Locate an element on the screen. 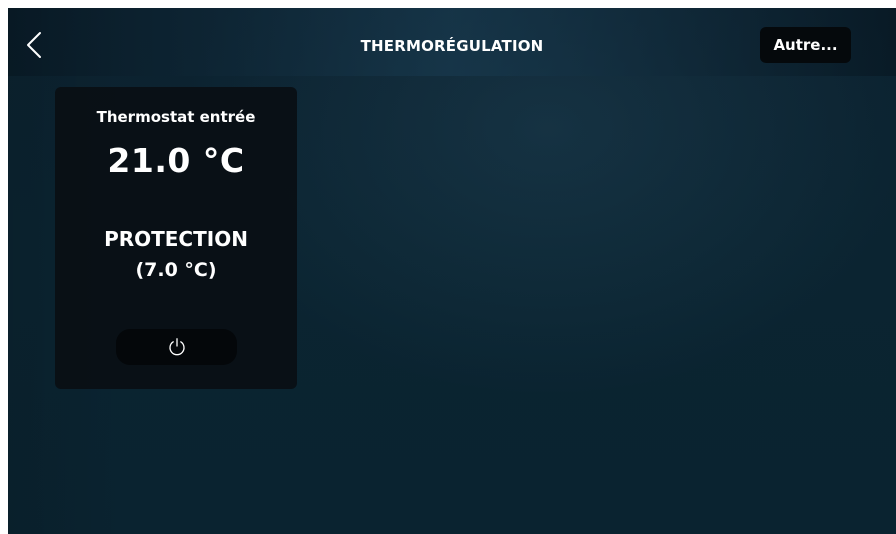 The height and width of the screenshot is (534, 896). thermostat-setpoint: (7.0 °C) is located at coordinates (176, 270).